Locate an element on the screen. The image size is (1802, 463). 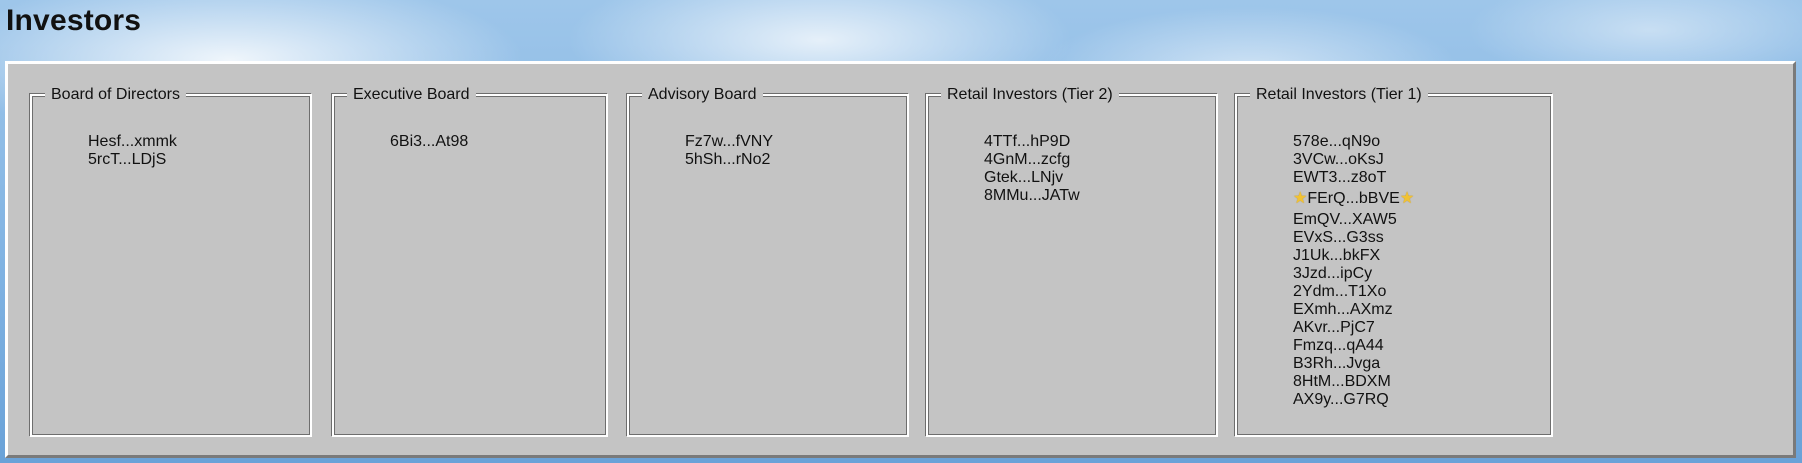
member-item: EVxS...G3ss is located at coordinates (1353, 238).